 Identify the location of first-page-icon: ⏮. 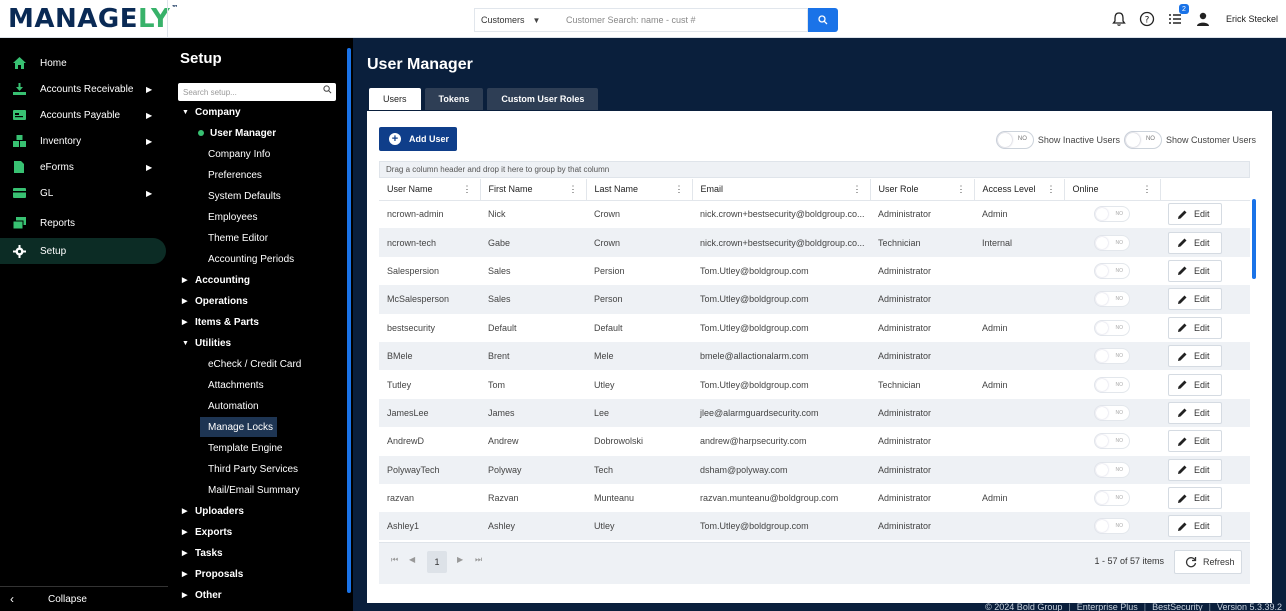
(394, 560).